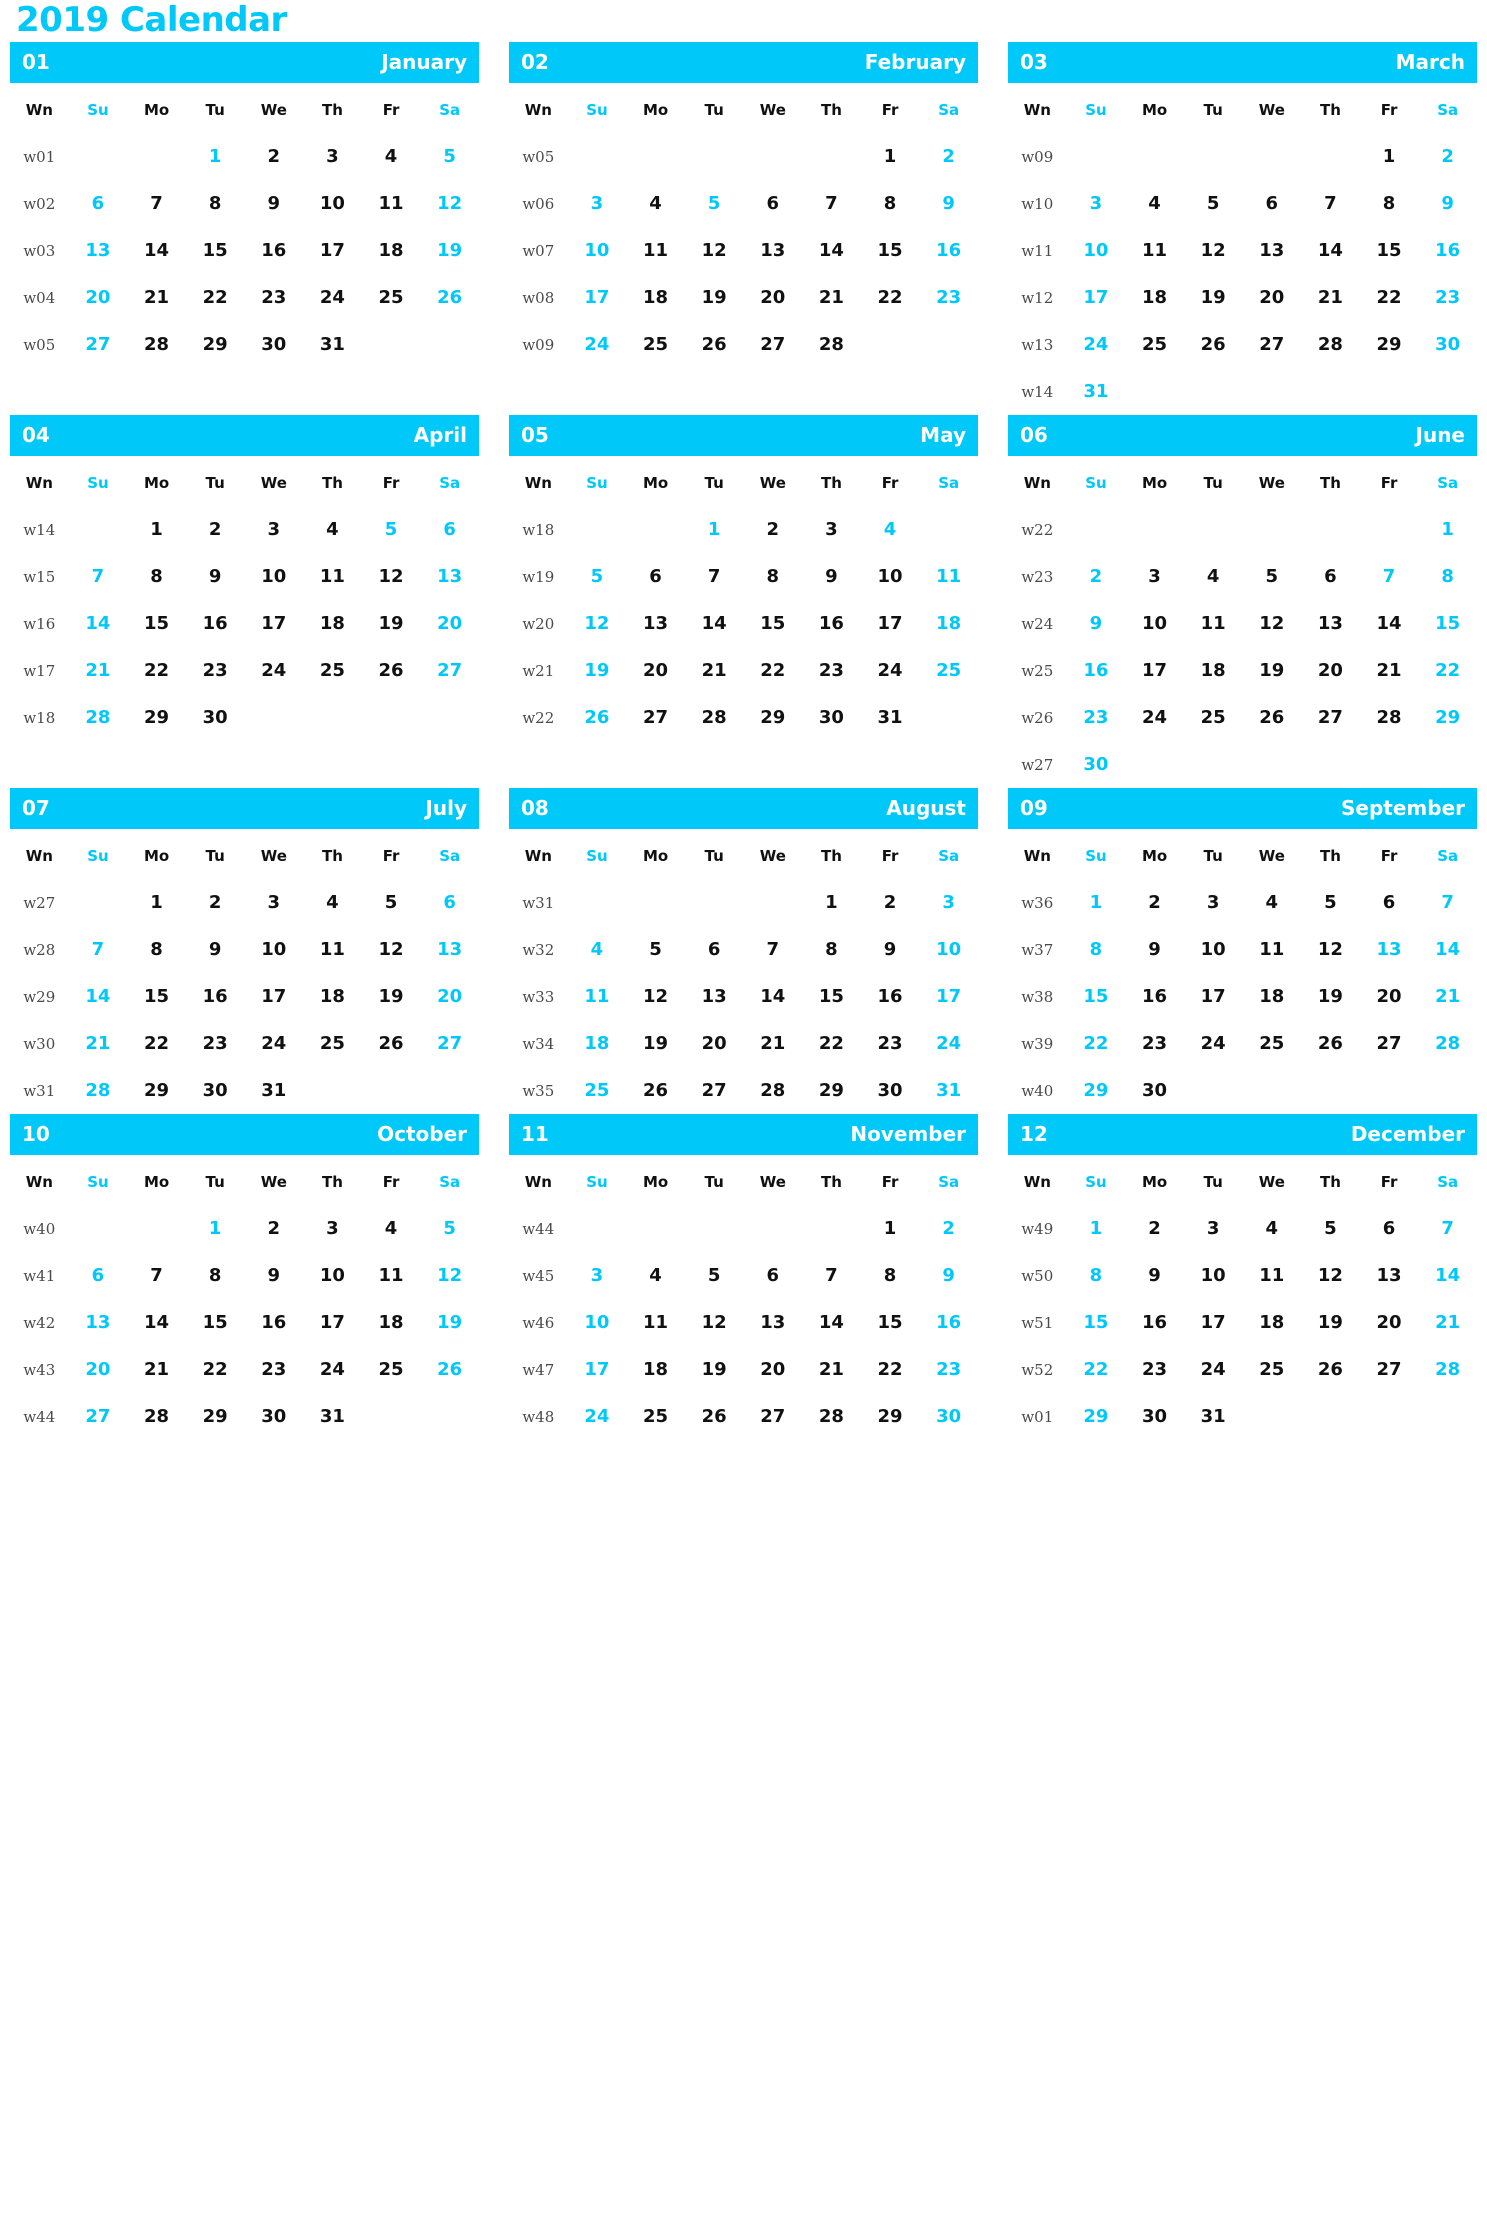  I want to click on month-header: 09 September, so click(1242, 808).